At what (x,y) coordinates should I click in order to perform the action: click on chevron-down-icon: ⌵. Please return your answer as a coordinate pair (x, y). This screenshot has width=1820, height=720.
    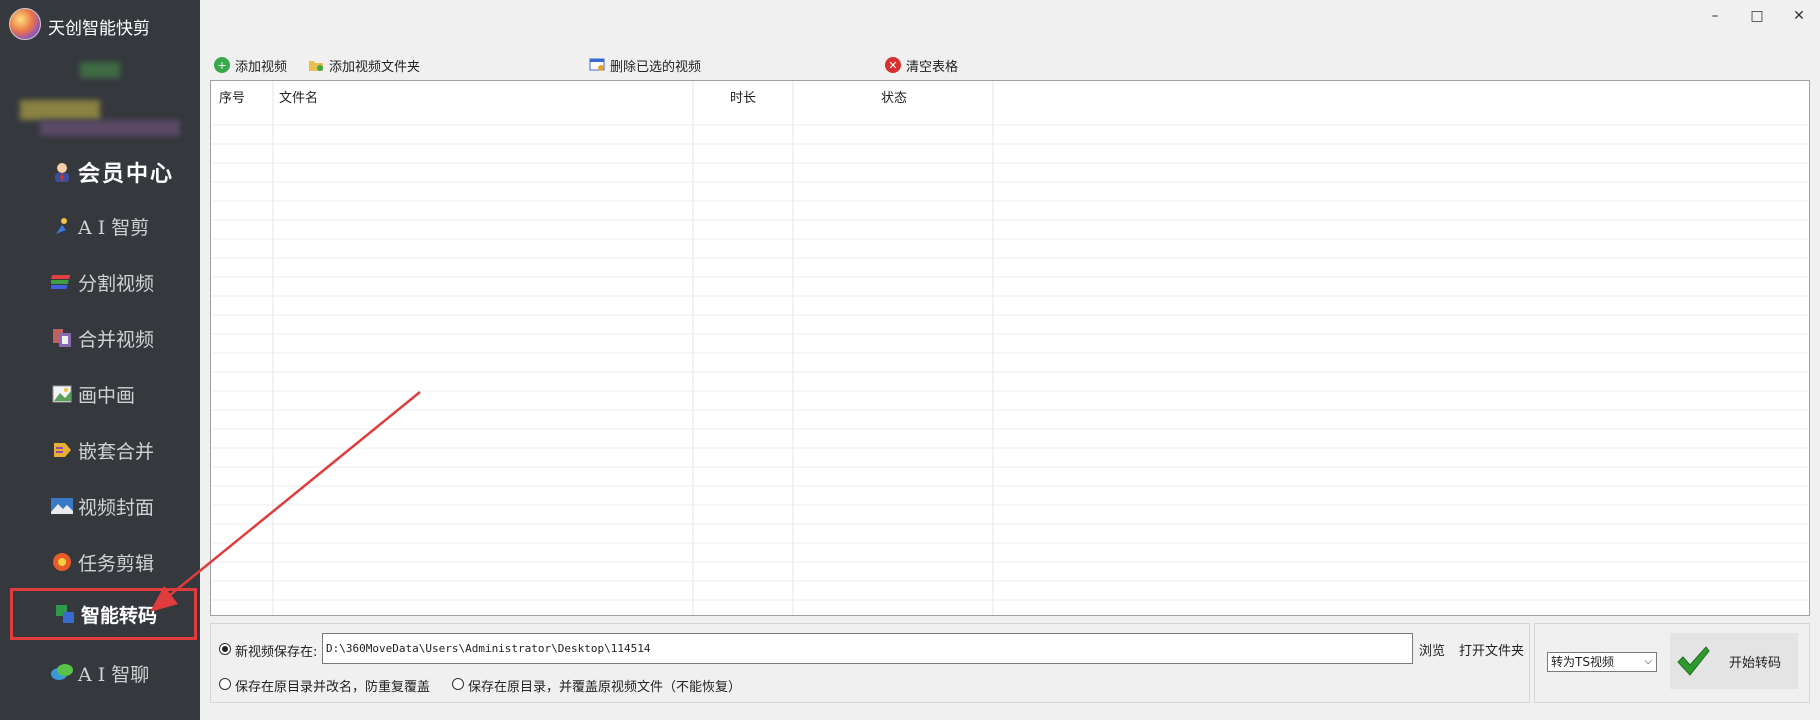
    Looking at the image, I should click on (1648, 661).